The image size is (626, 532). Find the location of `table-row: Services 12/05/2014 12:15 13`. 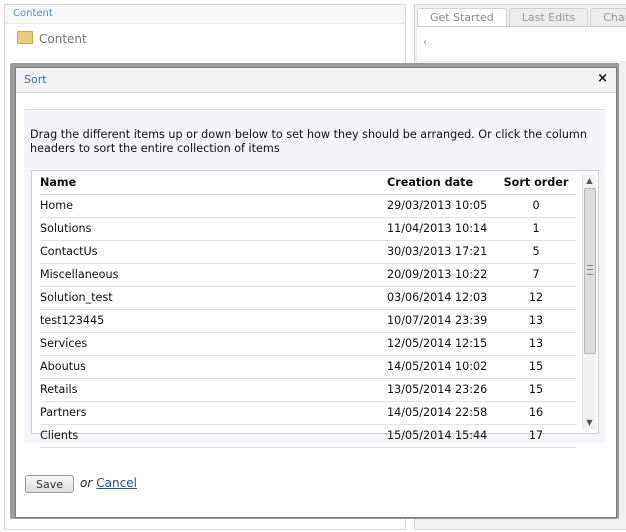

table-row: Services 12/05/2014 12:15 13 is located at coordinates (308, 344).